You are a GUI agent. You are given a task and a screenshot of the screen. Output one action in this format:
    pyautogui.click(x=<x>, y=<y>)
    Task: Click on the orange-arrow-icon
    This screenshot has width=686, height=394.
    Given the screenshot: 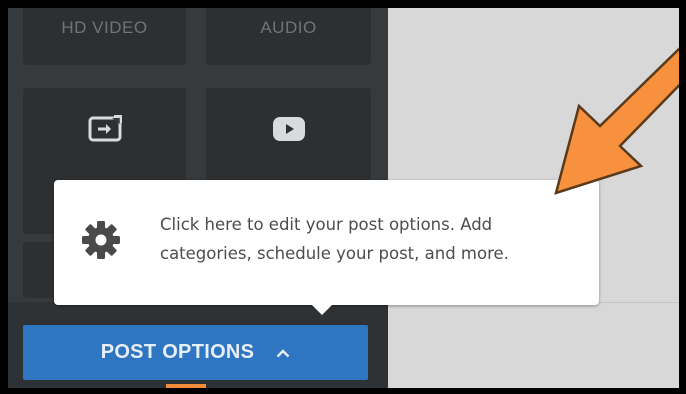 What is the action you would take?
    pyautogui.click(x=616, y=121)
    